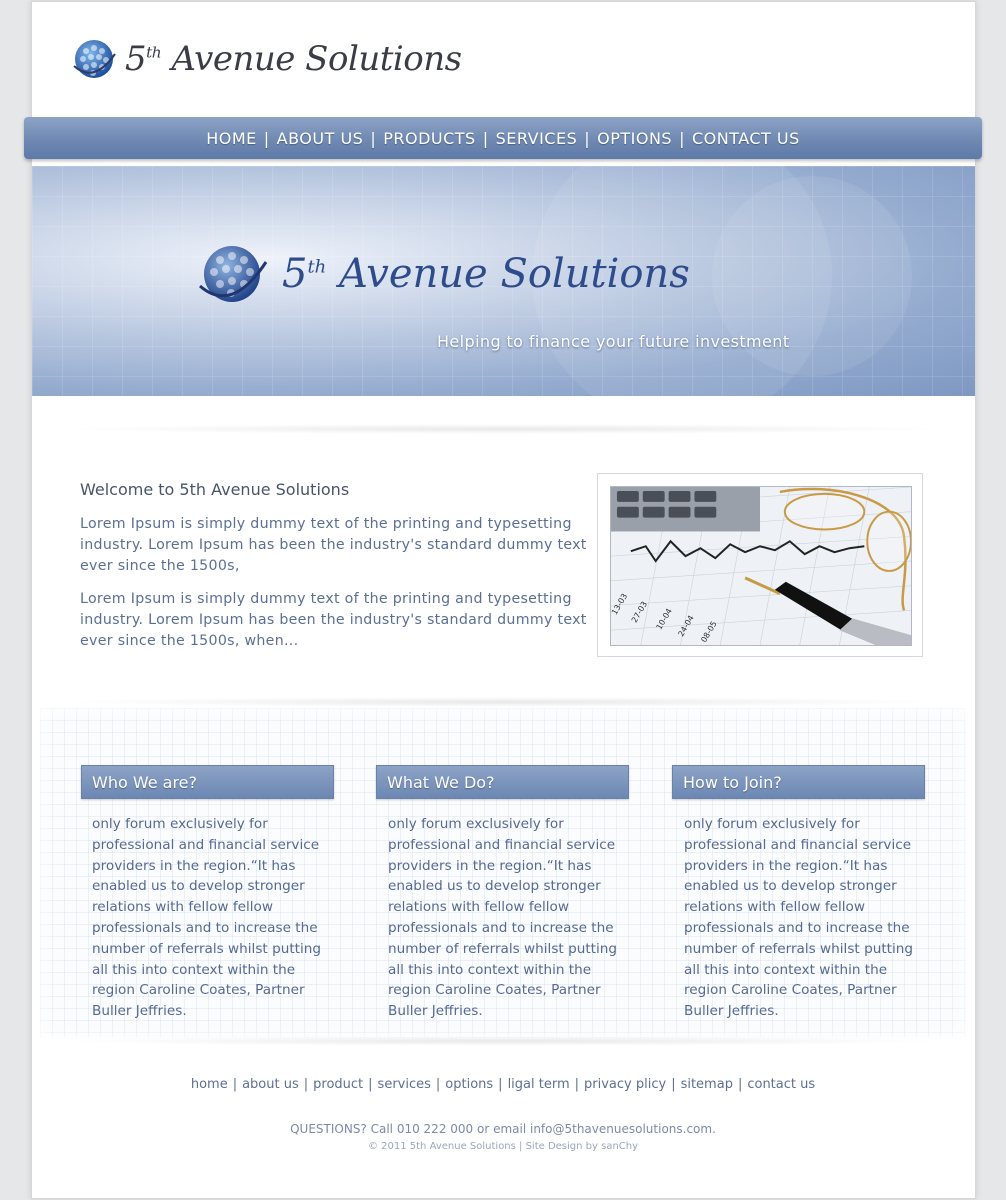 The width and height of the screenshot is (1006, 1200). Describe the element at coordinates (625, 1084) in the screenshot. I see `footer-link-privacy-policy: privacy plicy` at that location.